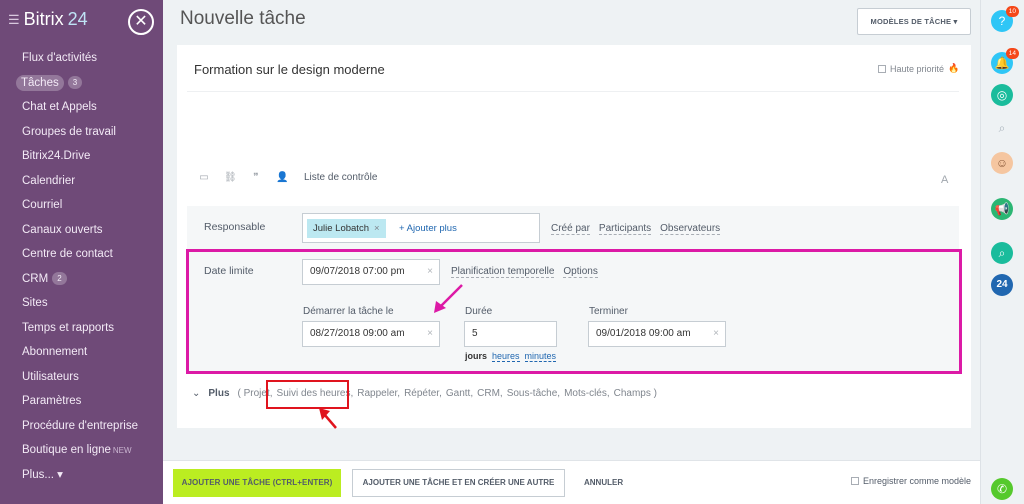 This screenshot has height=504, width=1024. Describe the element at coordinates (1002, 95) in the screenshot. I see `open-channels-icon: ◎` at that location.